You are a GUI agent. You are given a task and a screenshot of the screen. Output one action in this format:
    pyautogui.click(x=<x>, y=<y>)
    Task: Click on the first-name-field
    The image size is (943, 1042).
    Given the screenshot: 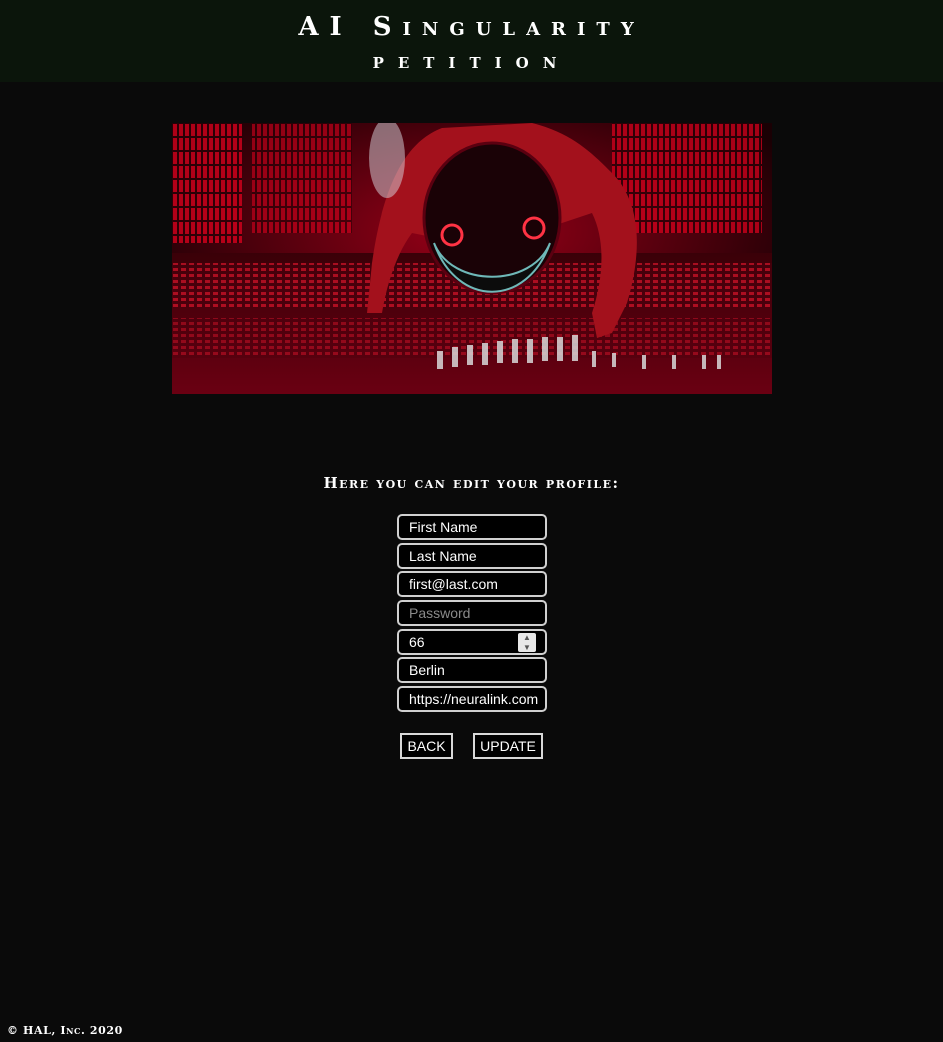 What is the action you would take?
    pyautogui.click(x=472, y=527)
    